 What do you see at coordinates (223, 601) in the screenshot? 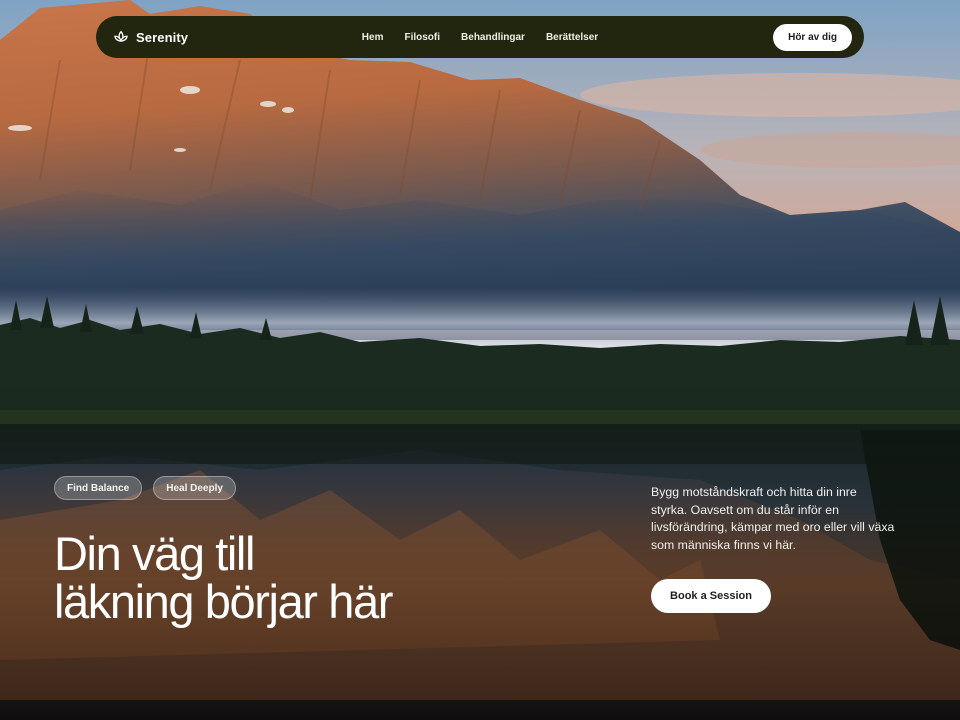
I see `hero-headline-line-2: läkning börjar här` at bounding box center [223, 601].